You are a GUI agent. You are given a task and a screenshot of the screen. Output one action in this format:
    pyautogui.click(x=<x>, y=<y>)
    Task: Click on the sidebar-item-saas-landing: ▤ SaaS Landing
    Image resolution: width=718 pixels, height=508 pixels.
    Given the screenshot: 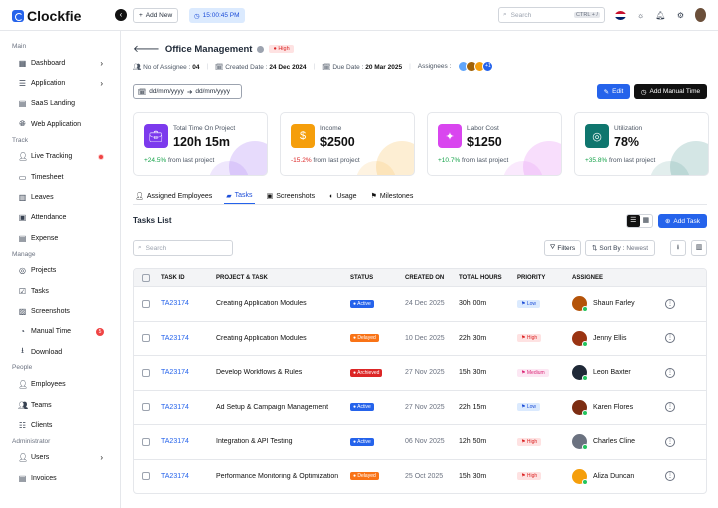 What is the action you would take?
    pyautogui.click(x=60, y=104)
    